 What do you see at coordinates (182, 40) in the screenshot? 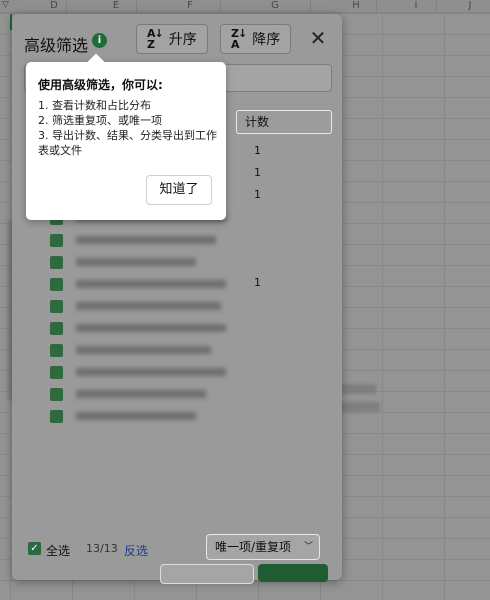
I see `sort-ascending-label: 升序` at bounding box center [182, 40].